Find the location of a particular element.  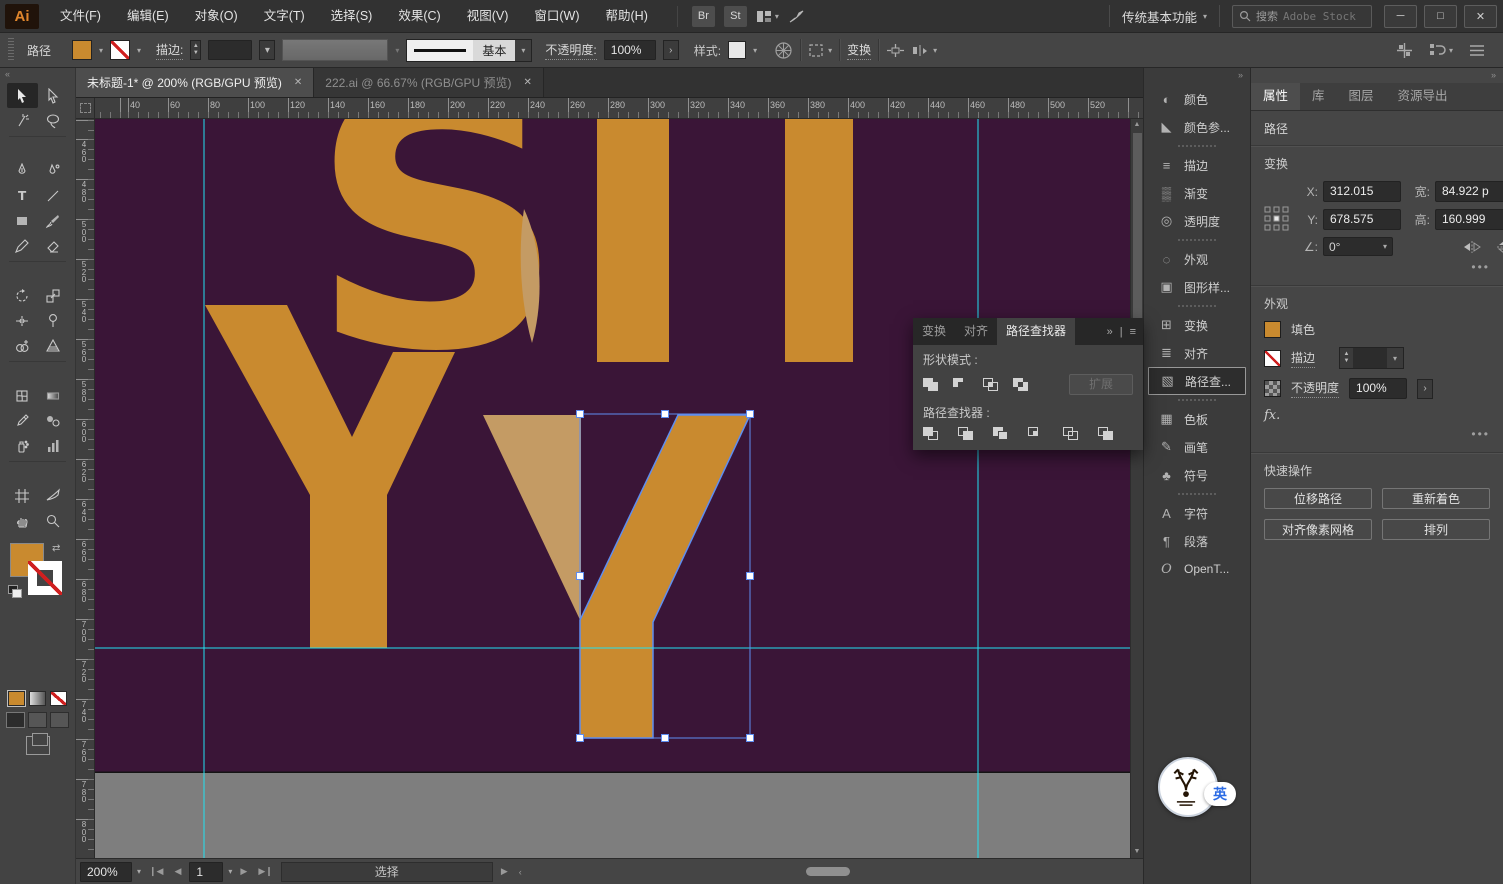

rocket-icon is located at coordinates (796, 16).